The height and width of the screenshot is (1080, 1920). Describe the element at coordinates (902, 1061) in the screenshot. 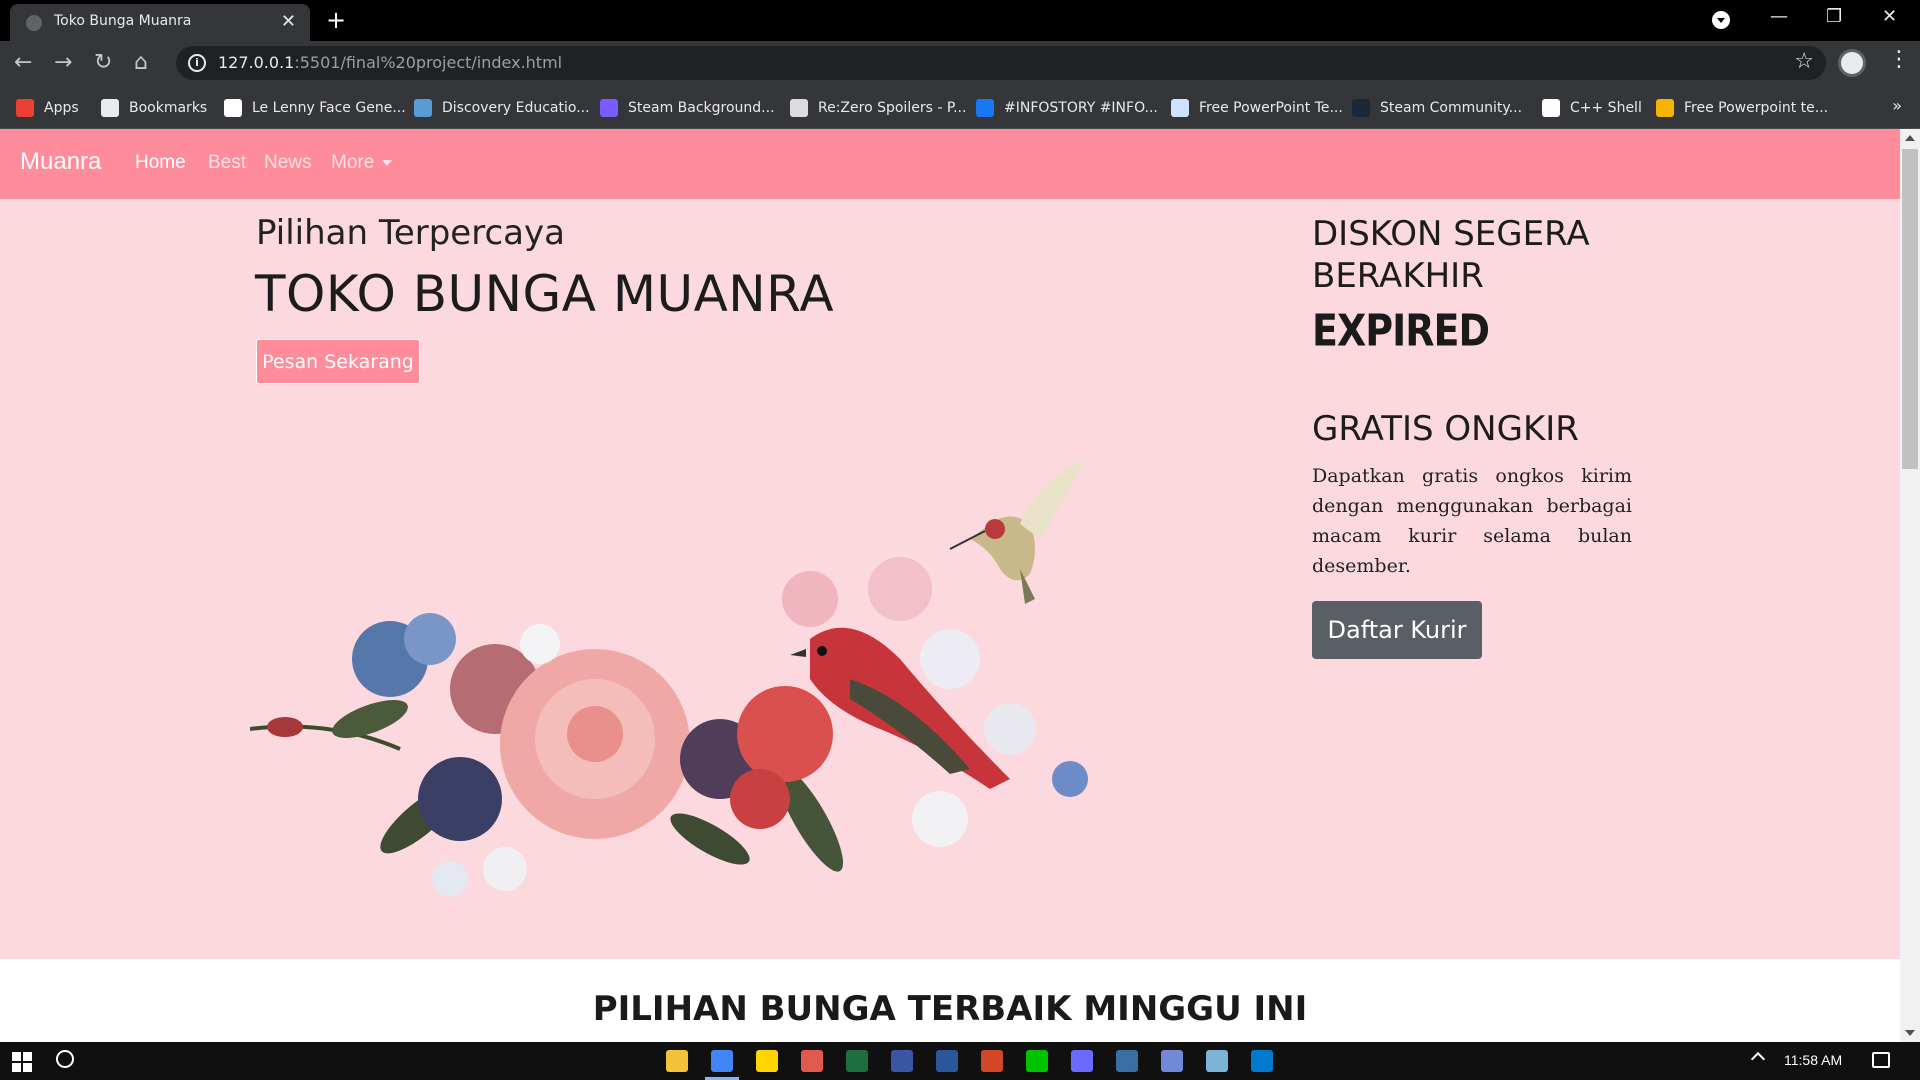

I see `visio-icon` at that location.